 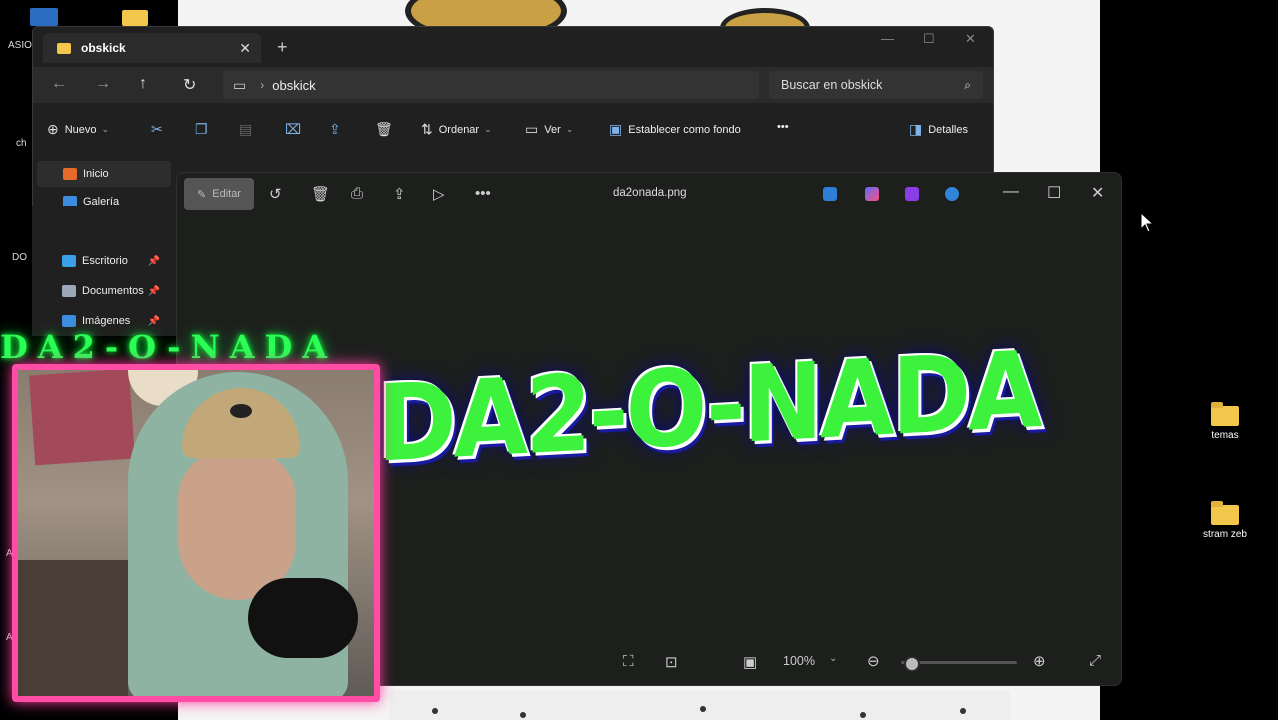 I want to click on refresh-icon: ↻, so click(x=189, y=85).